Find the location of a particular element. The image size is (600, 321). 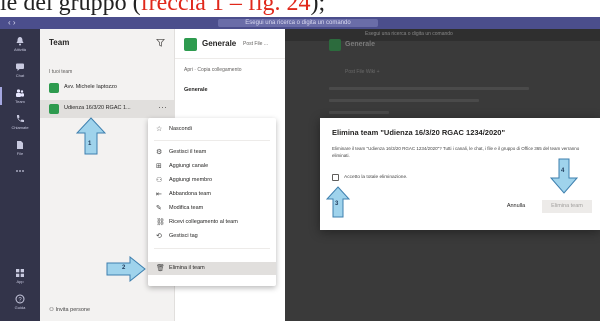

gear-icon: ⚙ is located at coordinates (159, 152).